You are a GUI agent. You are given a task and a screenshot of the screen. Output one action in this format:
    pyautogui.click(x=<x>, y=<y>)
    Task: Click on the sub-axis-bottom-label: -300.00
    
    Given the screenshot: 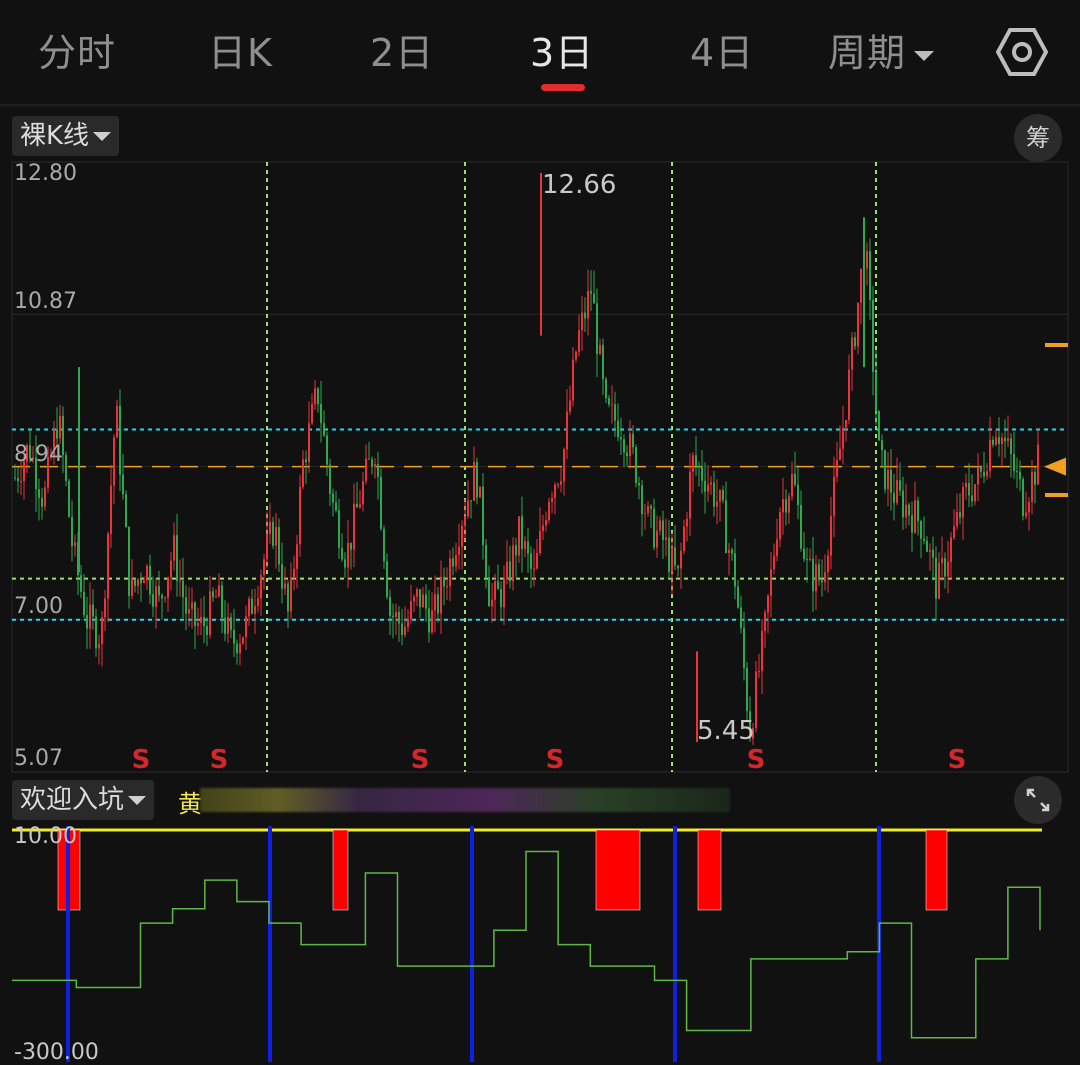 What is the action you would take?
    pyautogui.click(x=56, y=1052)
    